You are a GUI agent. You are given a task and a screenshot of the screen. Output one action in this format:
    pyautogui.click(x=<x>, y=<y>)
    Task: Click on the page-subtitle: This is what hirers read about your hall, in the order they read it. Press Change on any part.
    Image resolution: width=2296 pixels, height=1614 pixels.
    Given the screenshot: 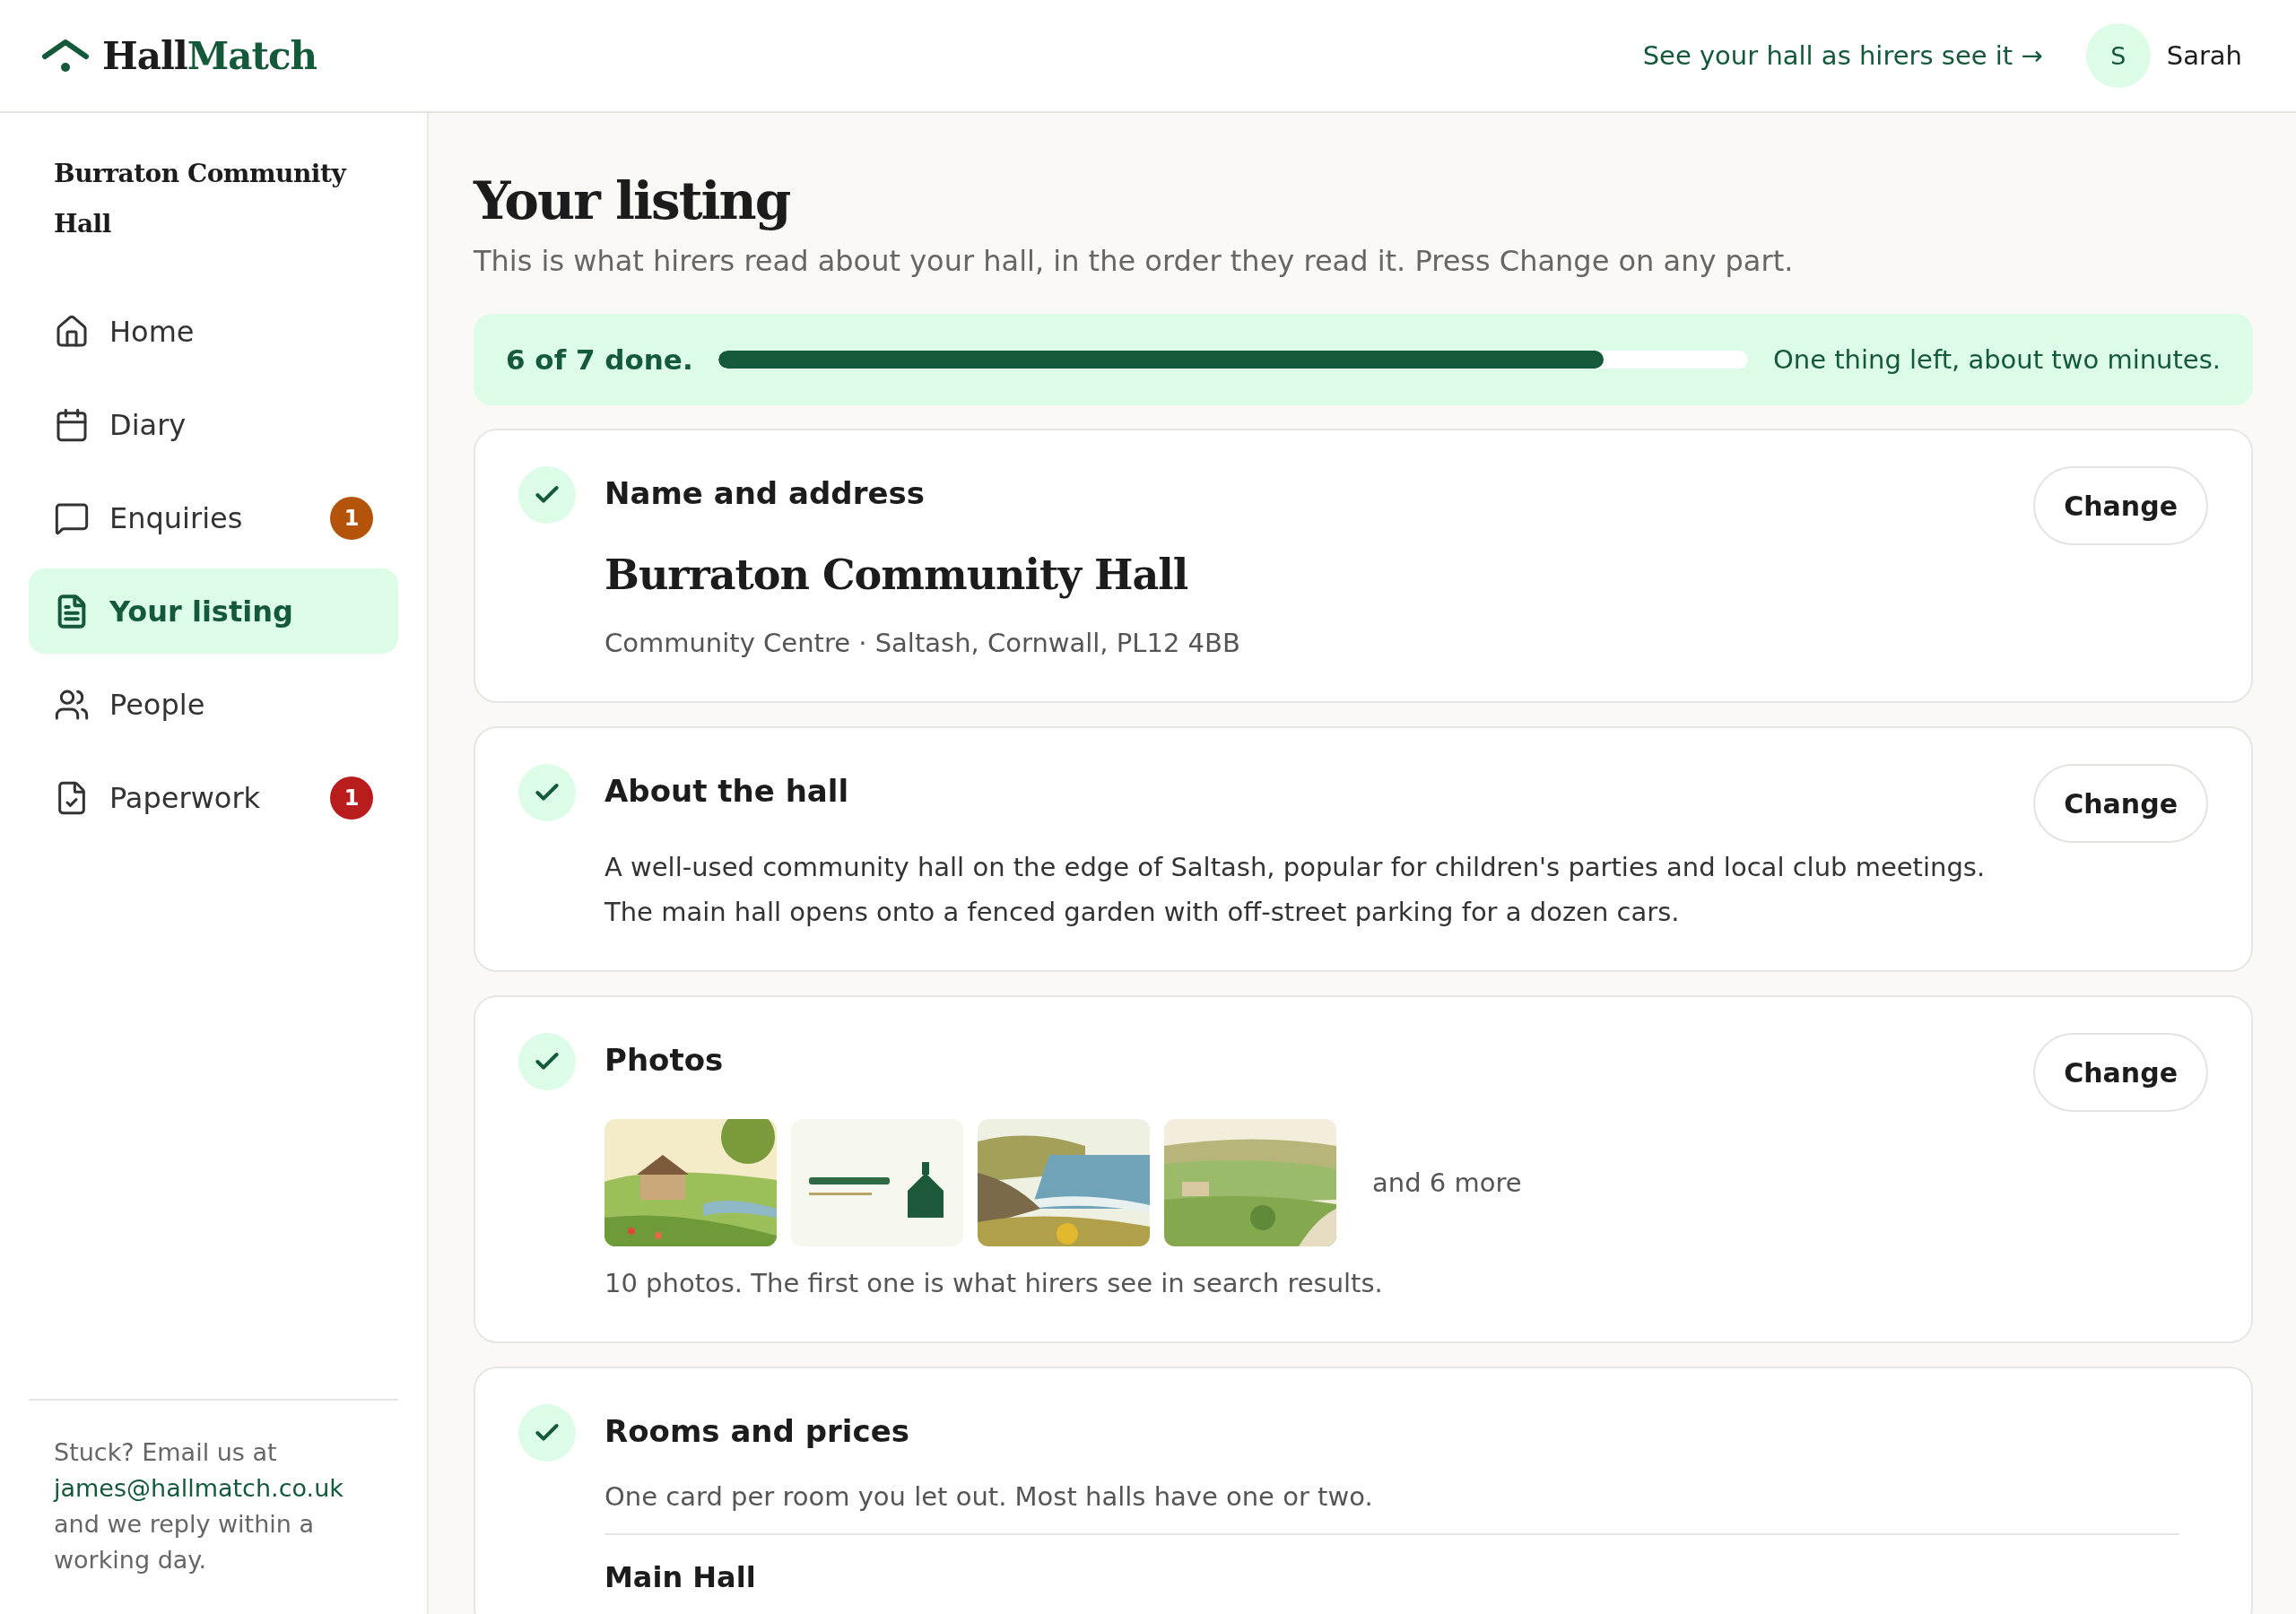 What is the action you would take?
    pyautogui.click(x=1134, y=261)
    